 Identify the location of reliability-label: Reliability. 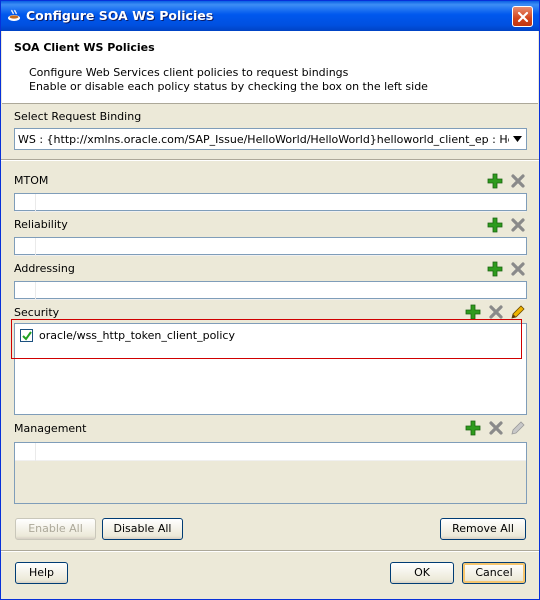
(41, 224).